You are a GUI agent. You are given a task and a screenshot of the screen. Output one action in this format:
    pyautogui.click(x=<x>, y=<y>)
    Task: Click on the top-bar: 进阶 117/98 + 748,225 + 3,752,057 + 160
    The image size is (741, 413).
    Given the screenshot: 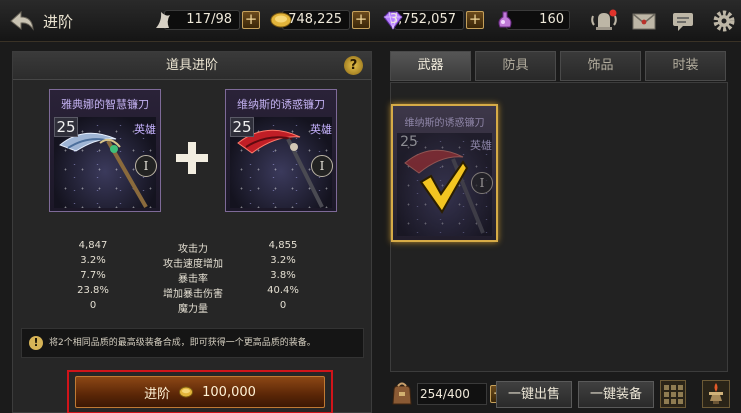 What is the action you would take?
    pyautogui.click(x=370, y=21)
    